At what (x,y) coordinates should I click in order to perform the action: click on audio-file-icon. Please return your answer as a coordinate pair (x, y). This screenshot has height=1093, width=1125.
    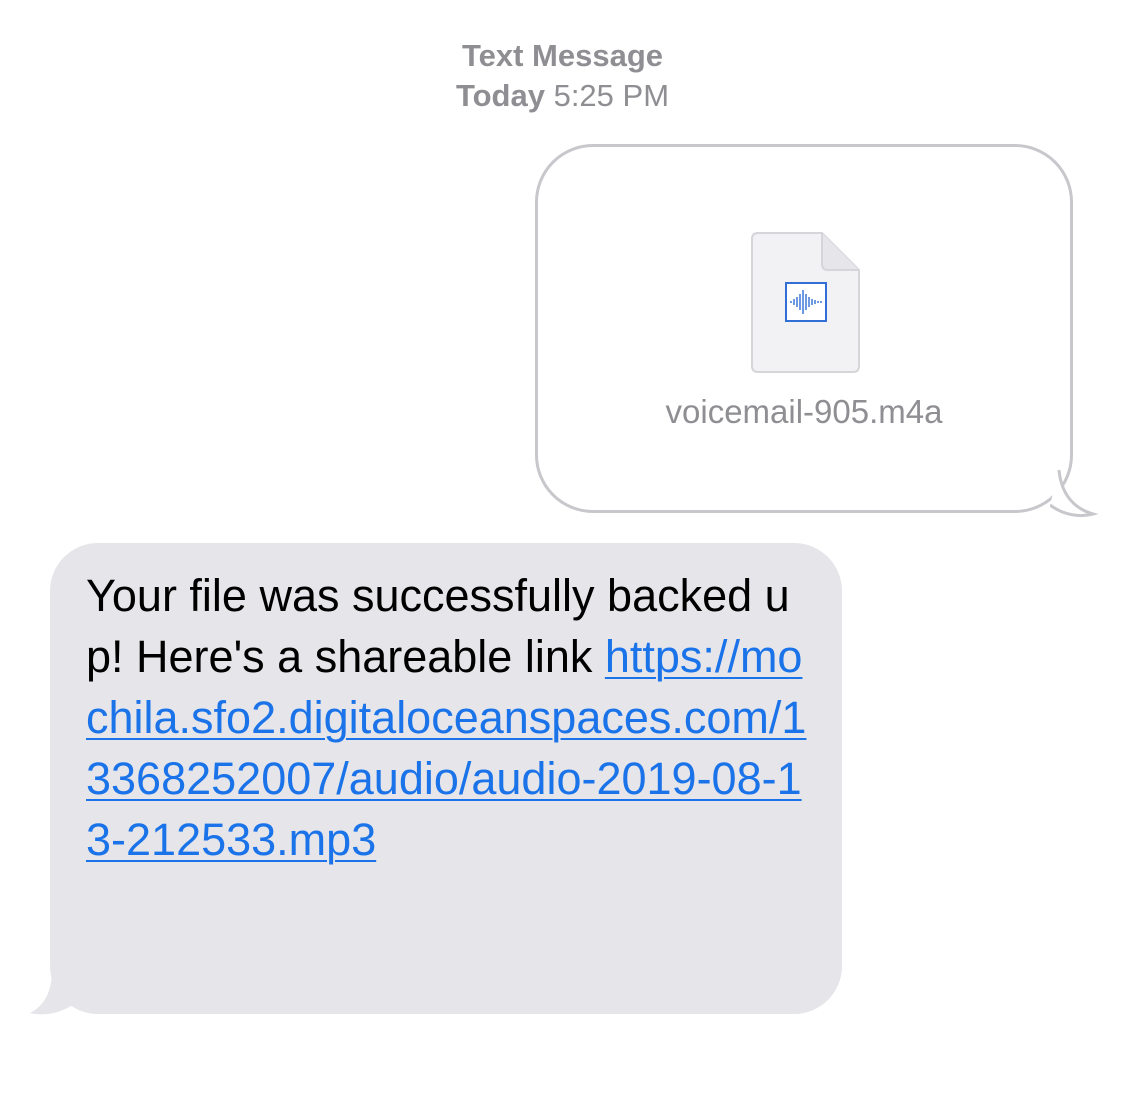
    Looking at the image, I should click on (805, 302).